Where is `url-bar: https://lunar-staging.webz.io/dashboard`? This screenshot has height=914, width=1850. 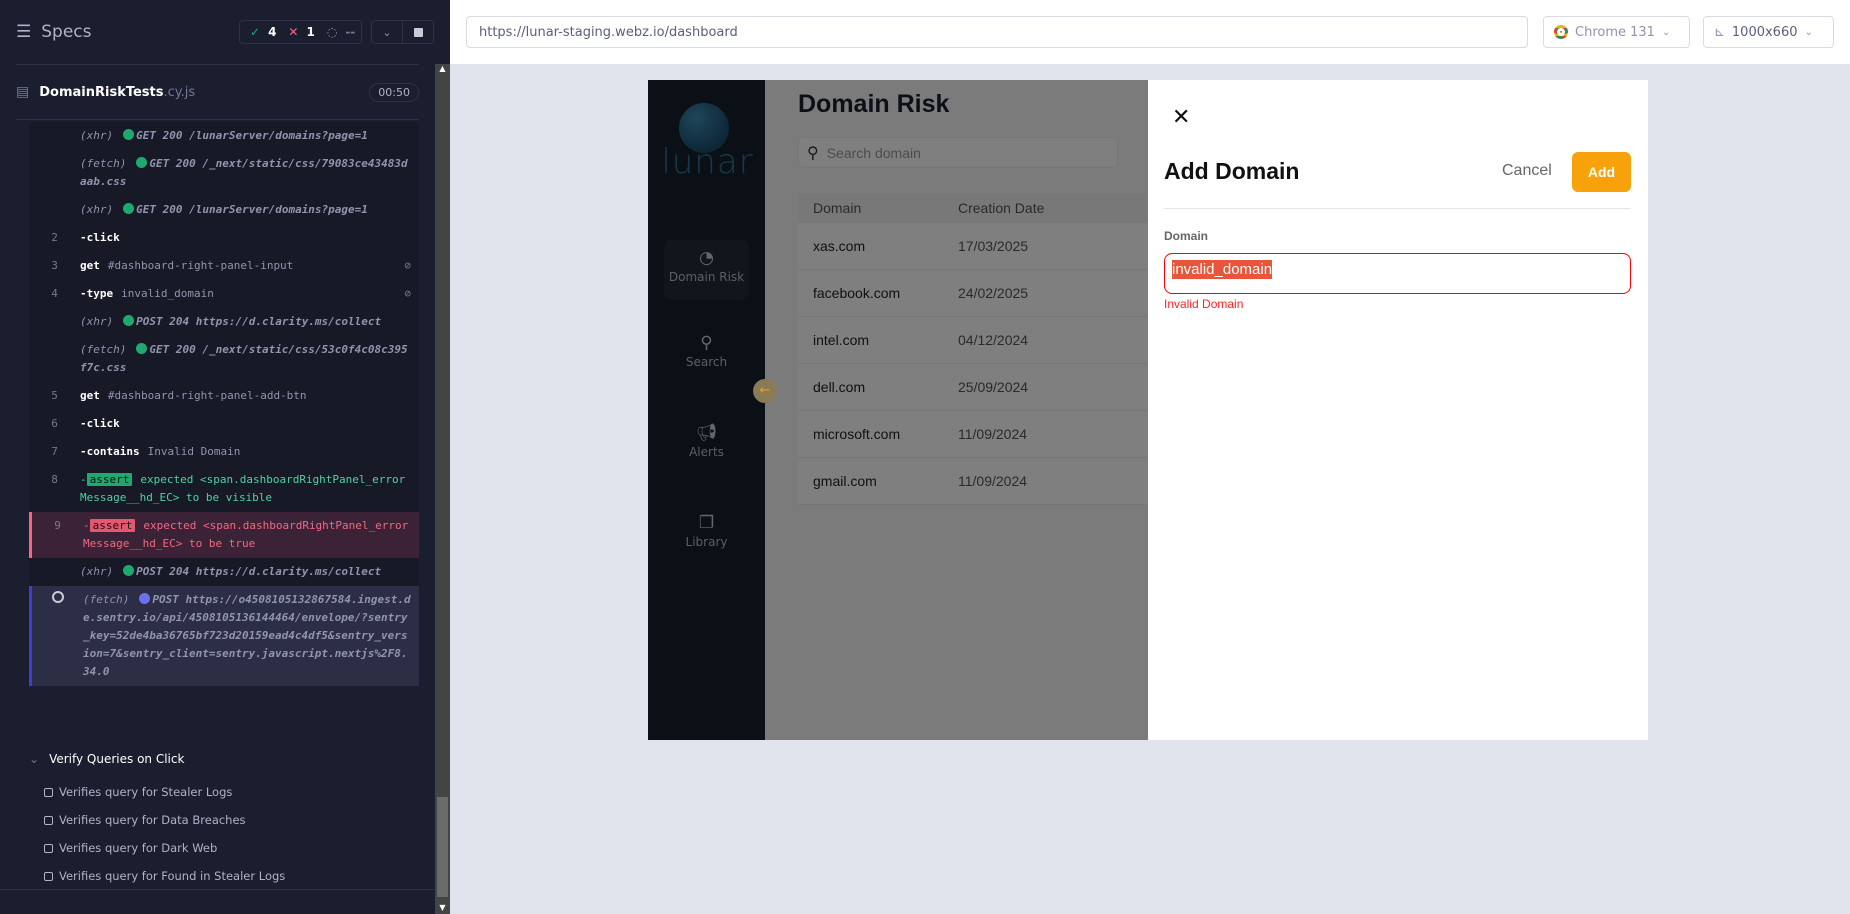 url-bar: https://lunar-staging.webz.io/dashboard is located at coordinates (997, 32).